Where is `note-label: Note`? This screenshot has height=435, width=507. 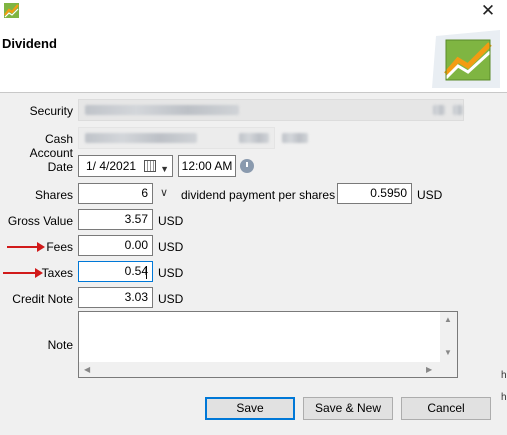
note-label: Note is located at coordinates (60, 345).